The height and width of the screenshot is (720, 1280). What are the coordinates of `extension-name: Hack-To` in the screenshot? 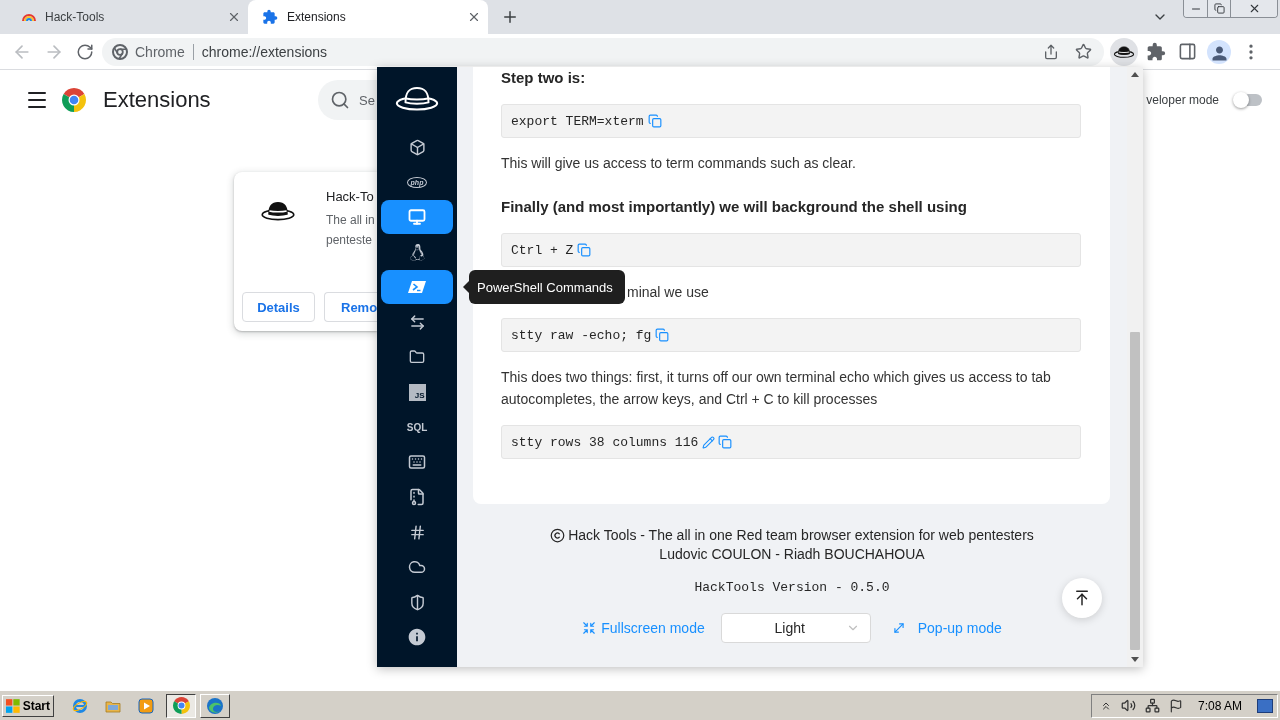 It's located at (350, 197).